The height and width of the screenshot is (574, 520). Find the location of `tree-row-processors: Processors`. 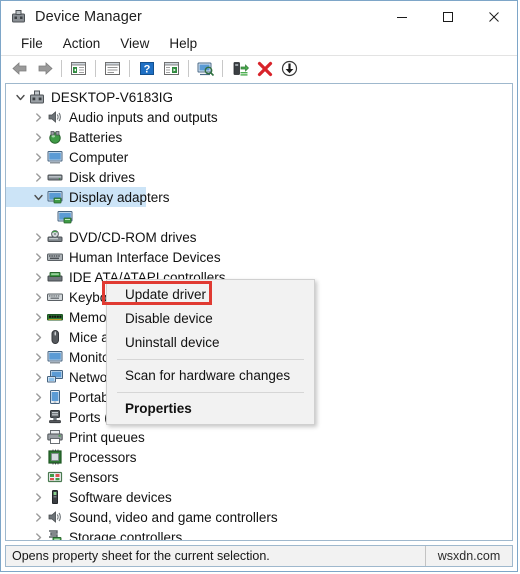

tree-row-processors: Processors is located at coordinates (259, 457).